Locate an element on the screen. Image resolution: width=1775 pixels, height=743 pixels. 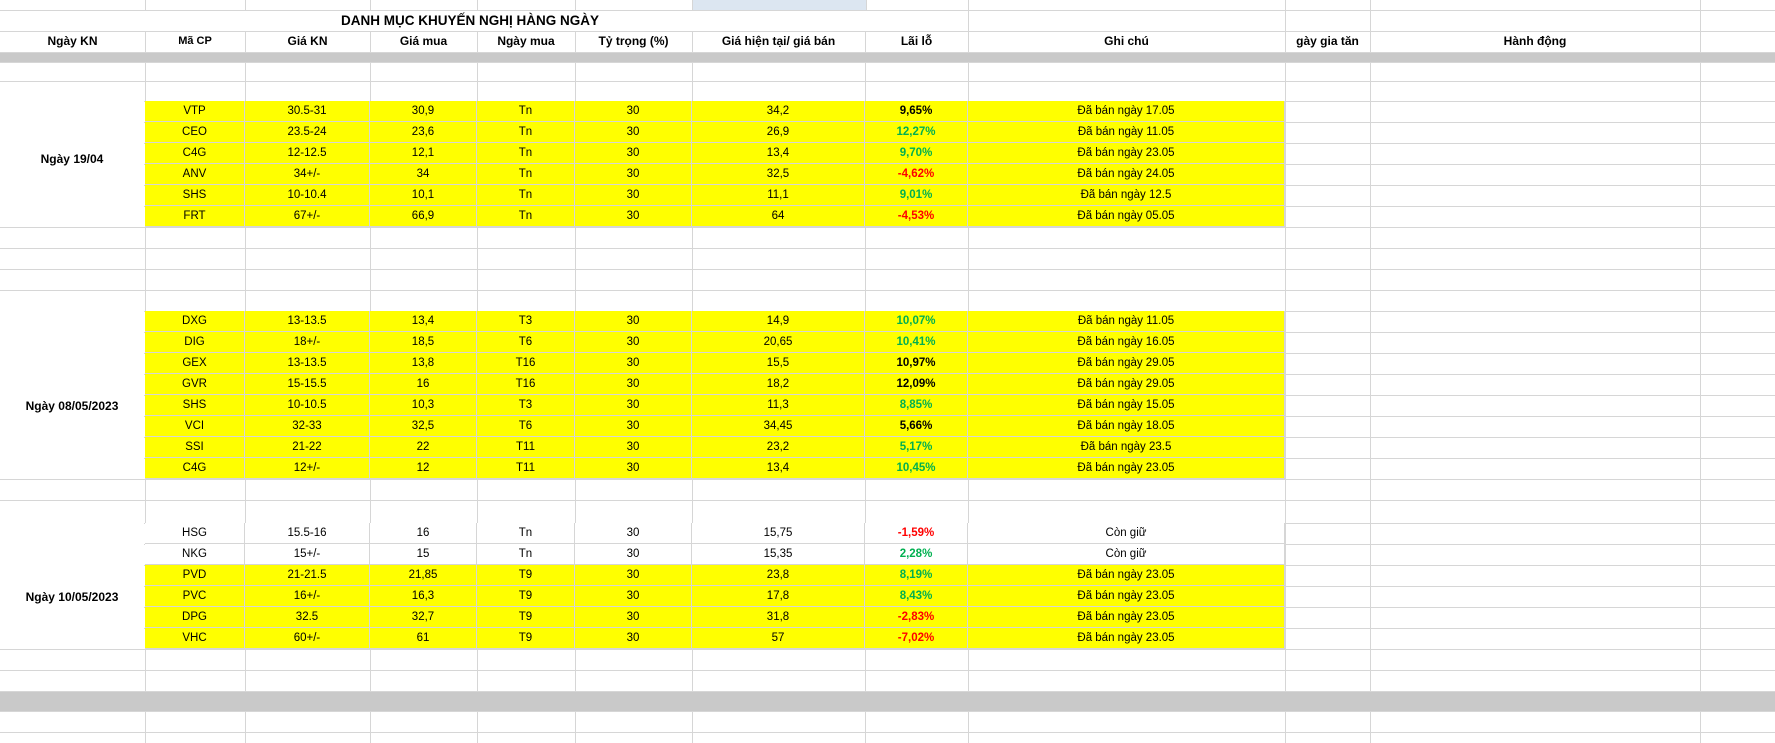
cell-gia-kn: 67+/- is located at coordinates (307, 216).